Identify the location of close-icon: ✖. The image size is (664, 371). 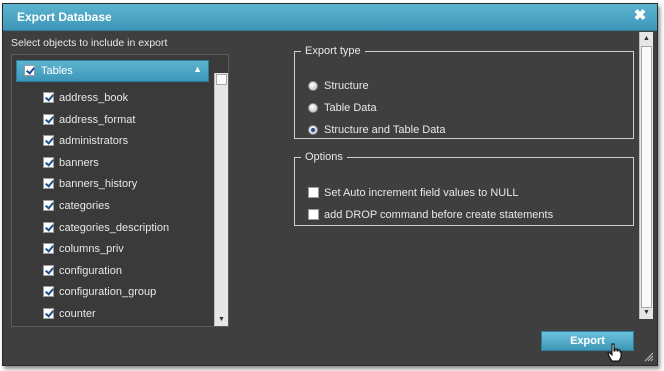
(640, 16).